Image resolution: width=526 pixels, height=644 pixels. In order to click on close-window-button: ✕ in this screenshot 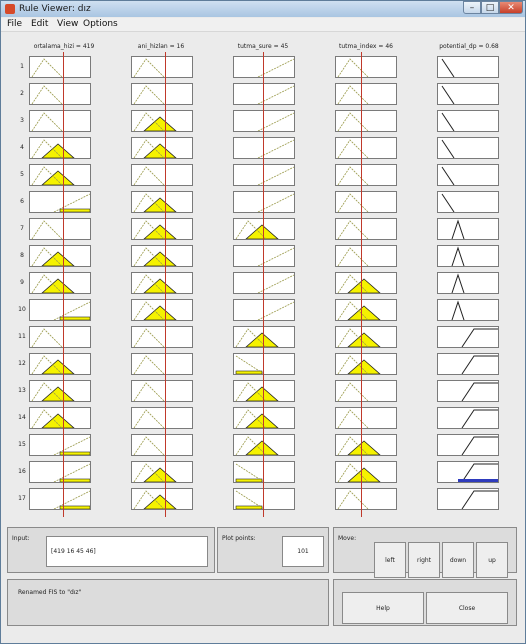, I will do `click(511, 7)`.